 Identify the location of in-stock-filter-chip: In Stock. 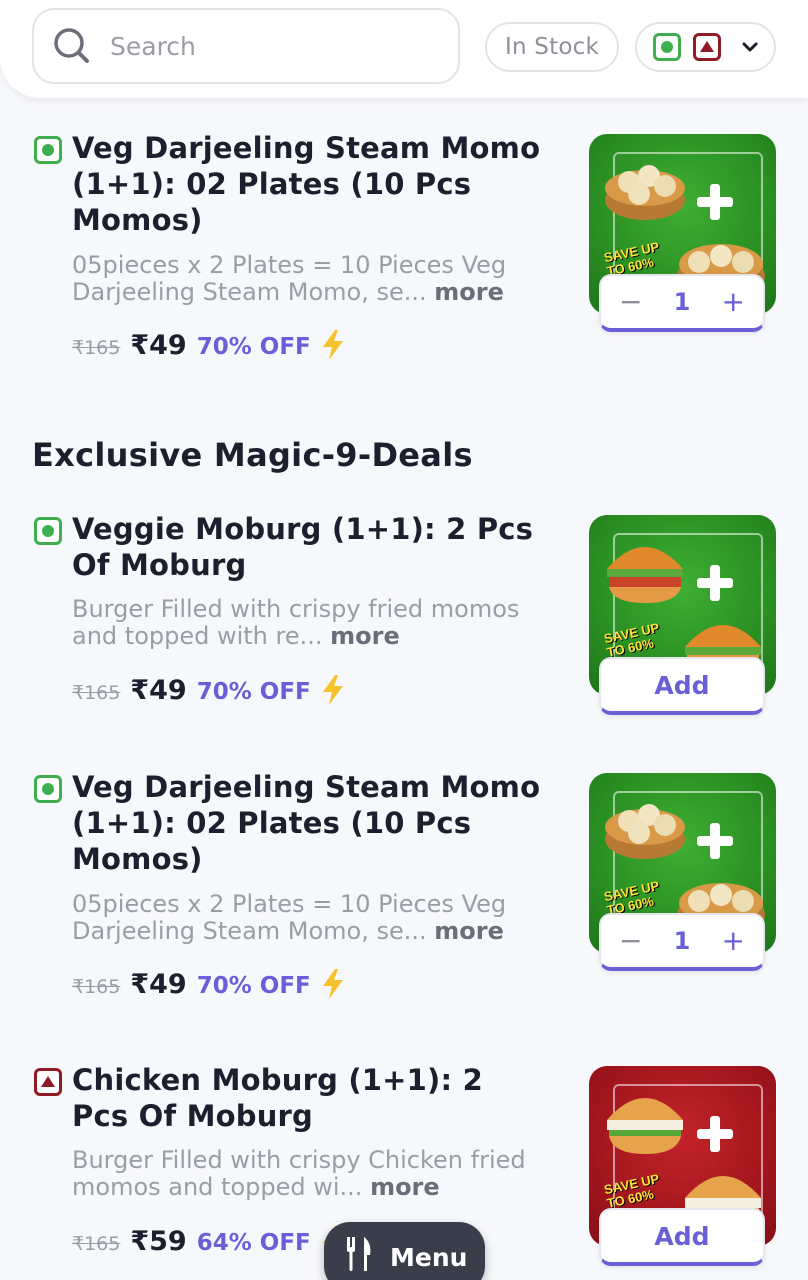
(552, 47).